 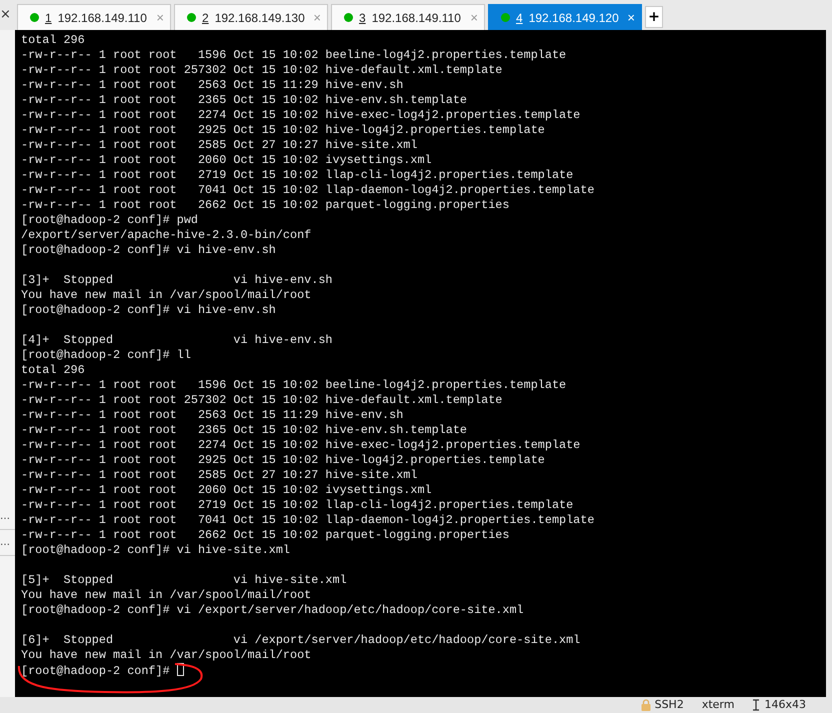 I want to click on tab-host: 192.168.149.120, so click(x=573, y=18).